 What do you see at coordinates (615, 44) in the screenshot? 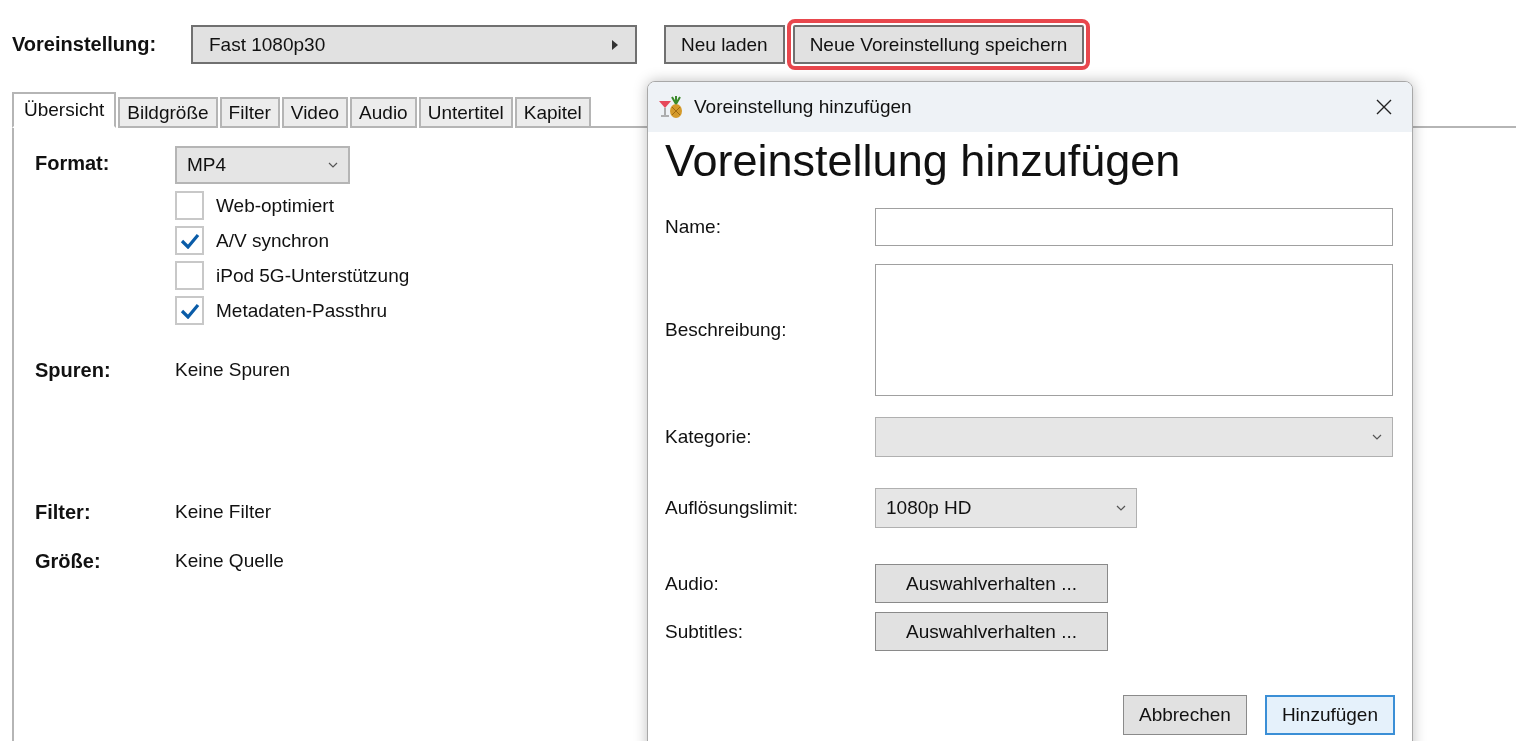
I see `caret-icon` at bounding box center [615, 44].